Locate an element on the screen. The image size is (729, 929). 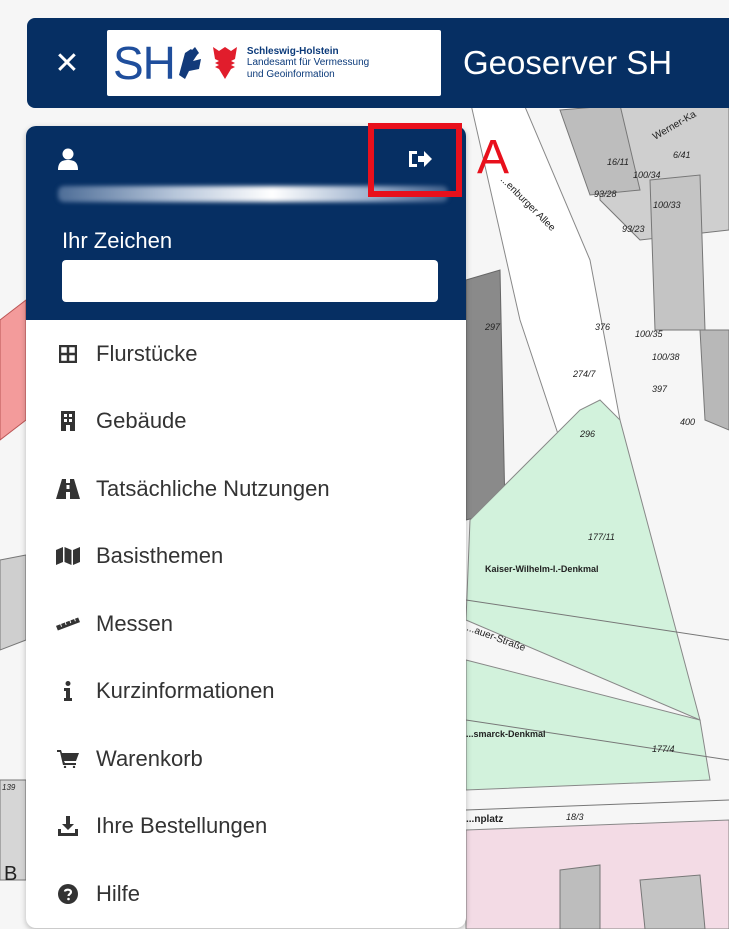
menu-item-label: Basisthemen is located at coordinates (160, 556).